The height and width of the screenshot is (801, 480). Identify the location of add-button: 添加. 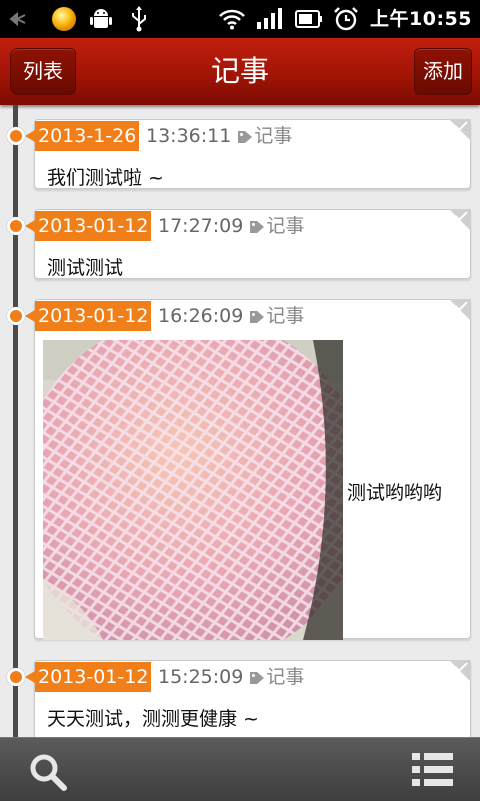
(443, 71).